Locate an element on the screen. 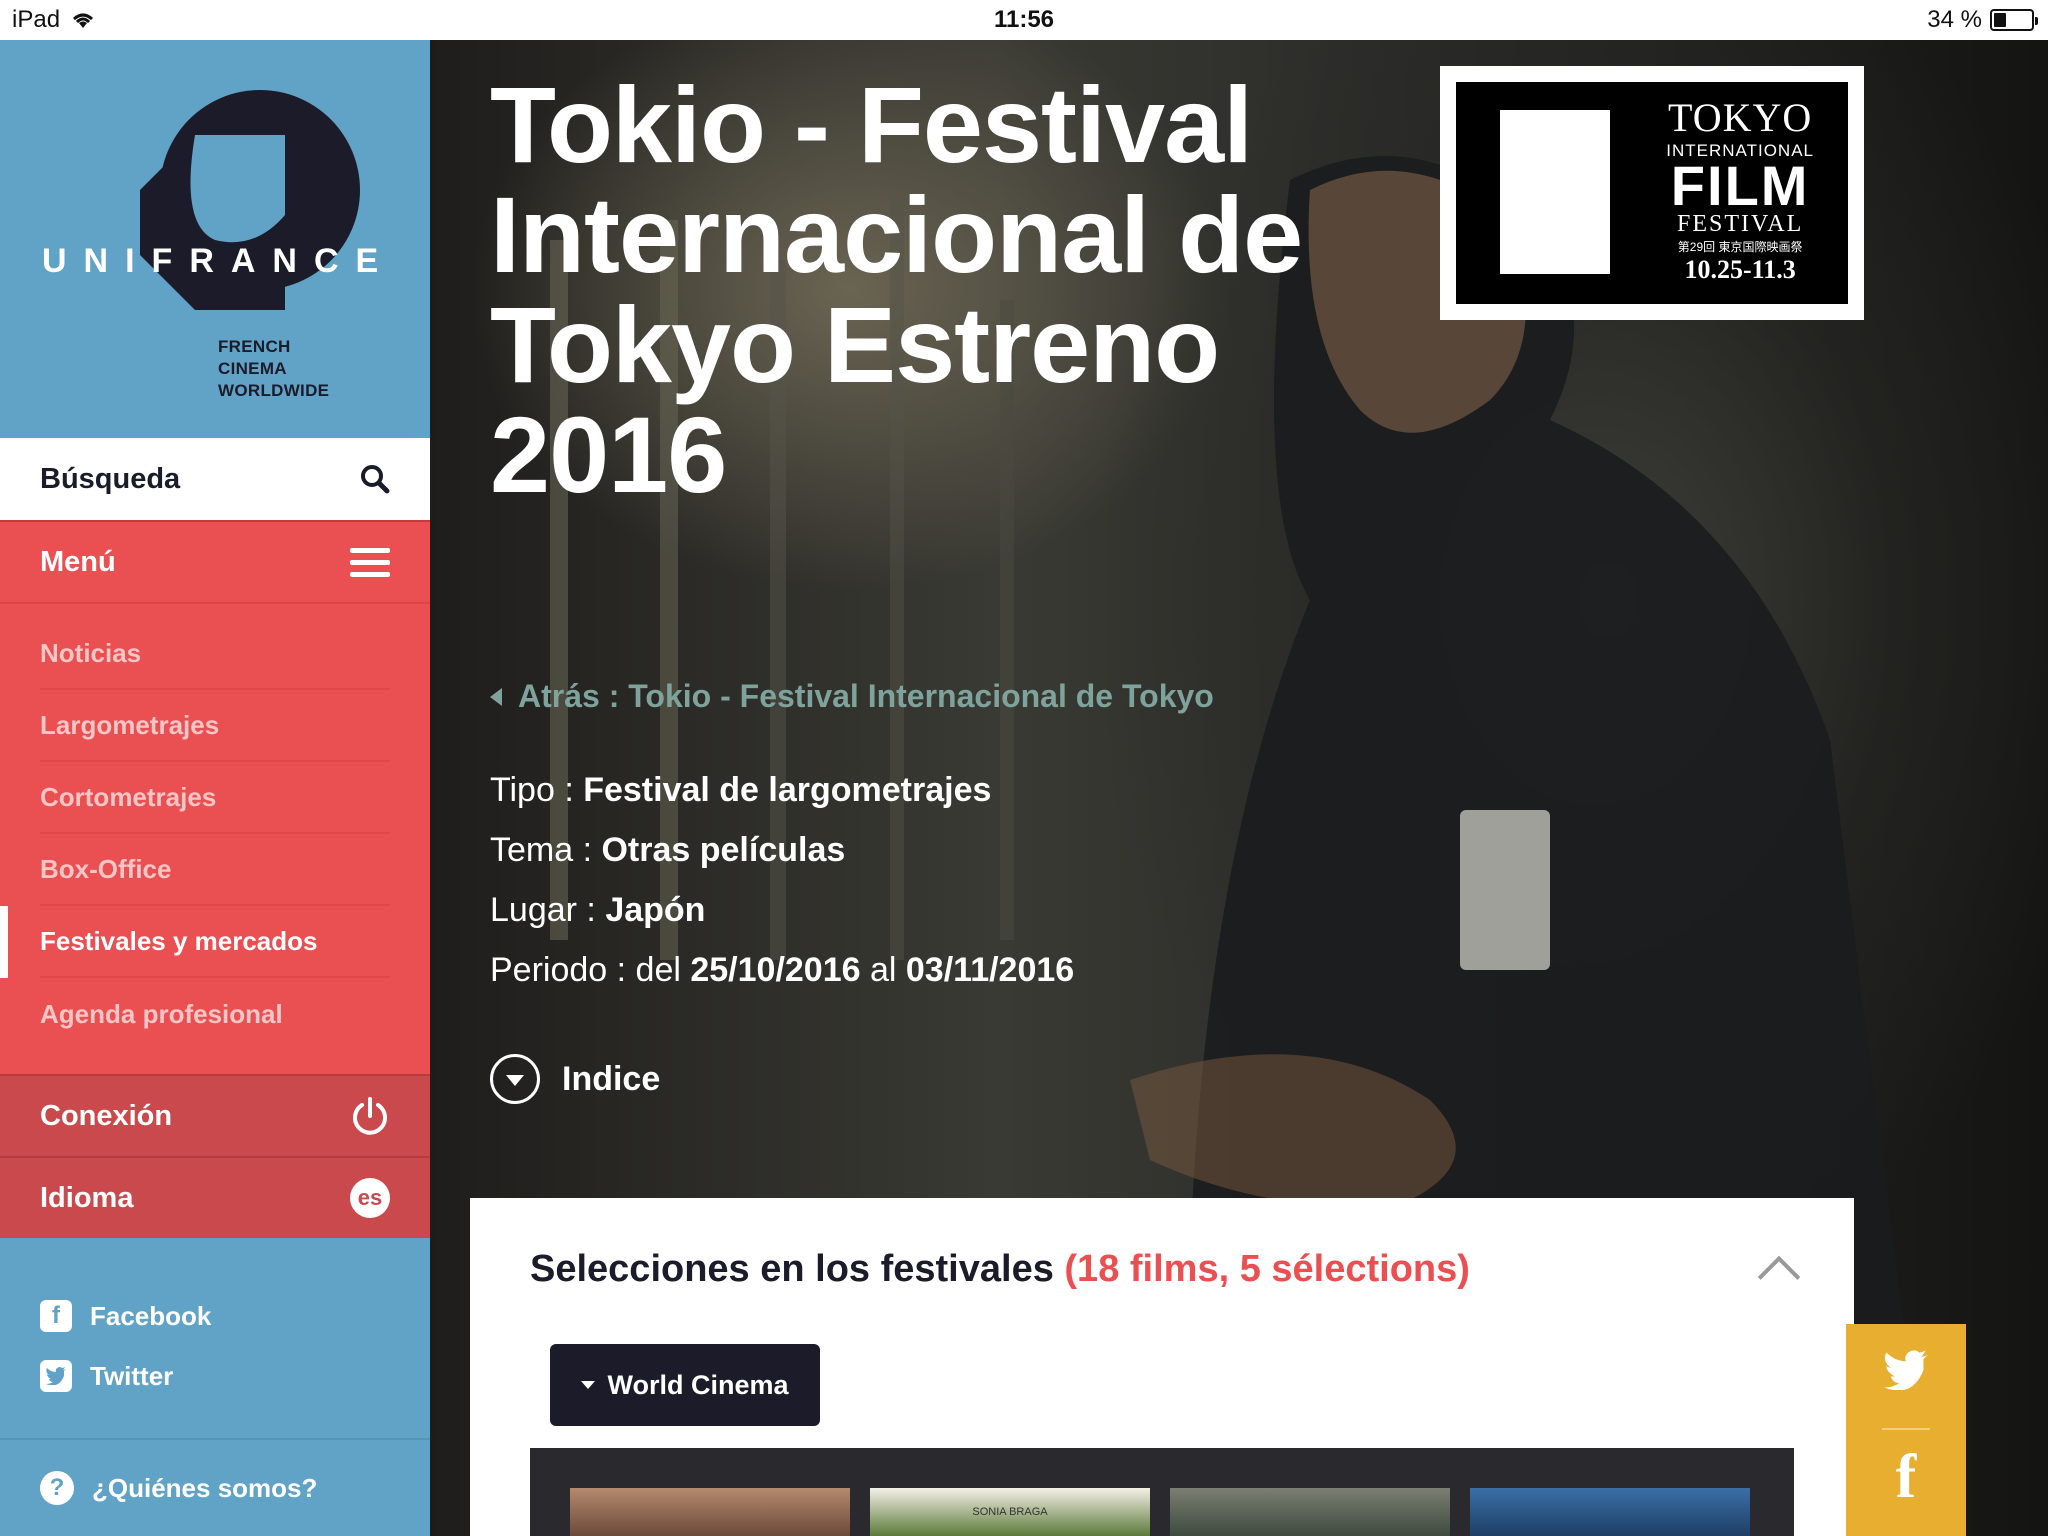 The width and height of the screenshot is (2048, 1536). index-label: Indice is located at coordinates (611, 1078).